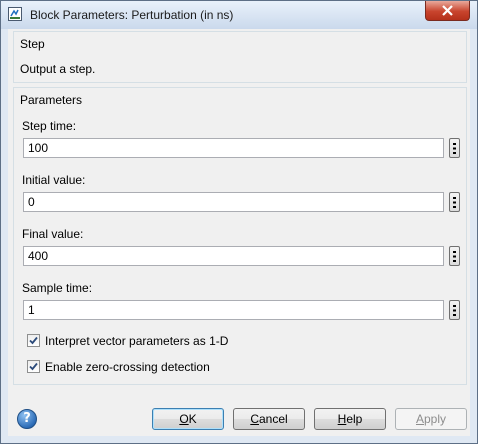  What do you see at coordinates (58, 69) in the screenshot?
I see `block-description: Output a step.` at bounding box center [58, 69].